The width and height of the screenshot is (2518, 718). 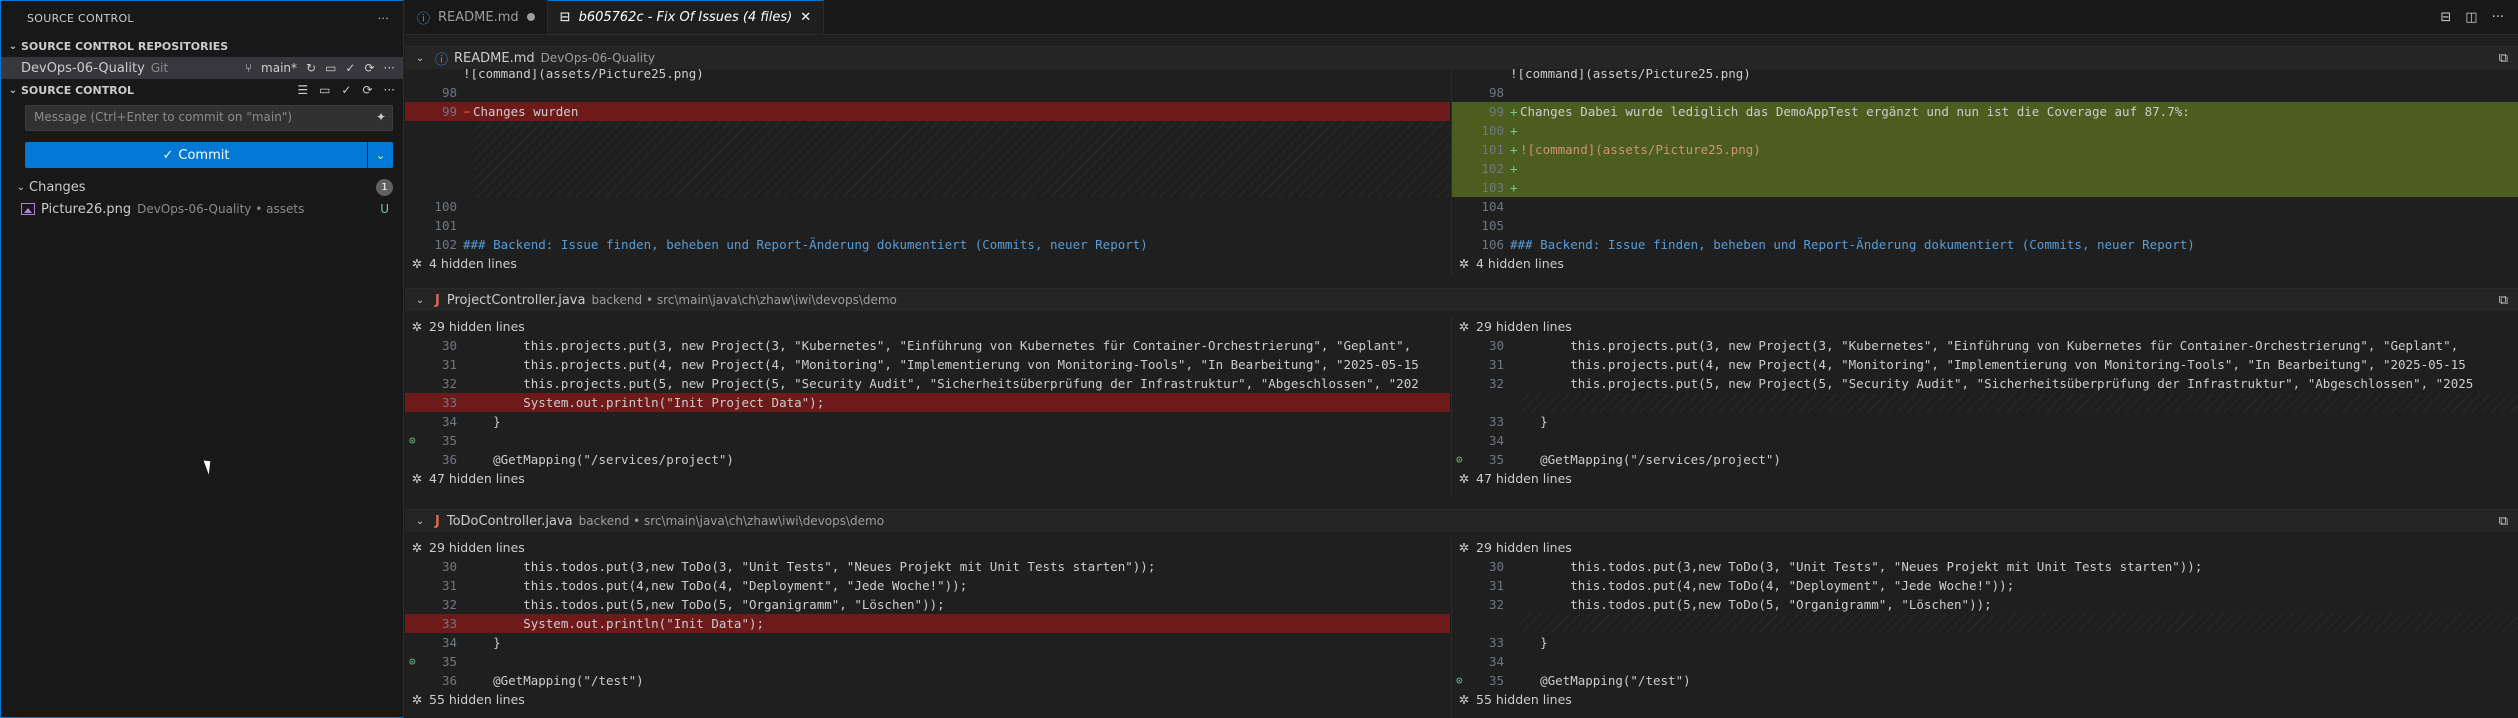 What do you see at coordinates (302, 90) in the screenshot?
I see `view-as-list-icon: ☰` at bounding box center [302, 90].